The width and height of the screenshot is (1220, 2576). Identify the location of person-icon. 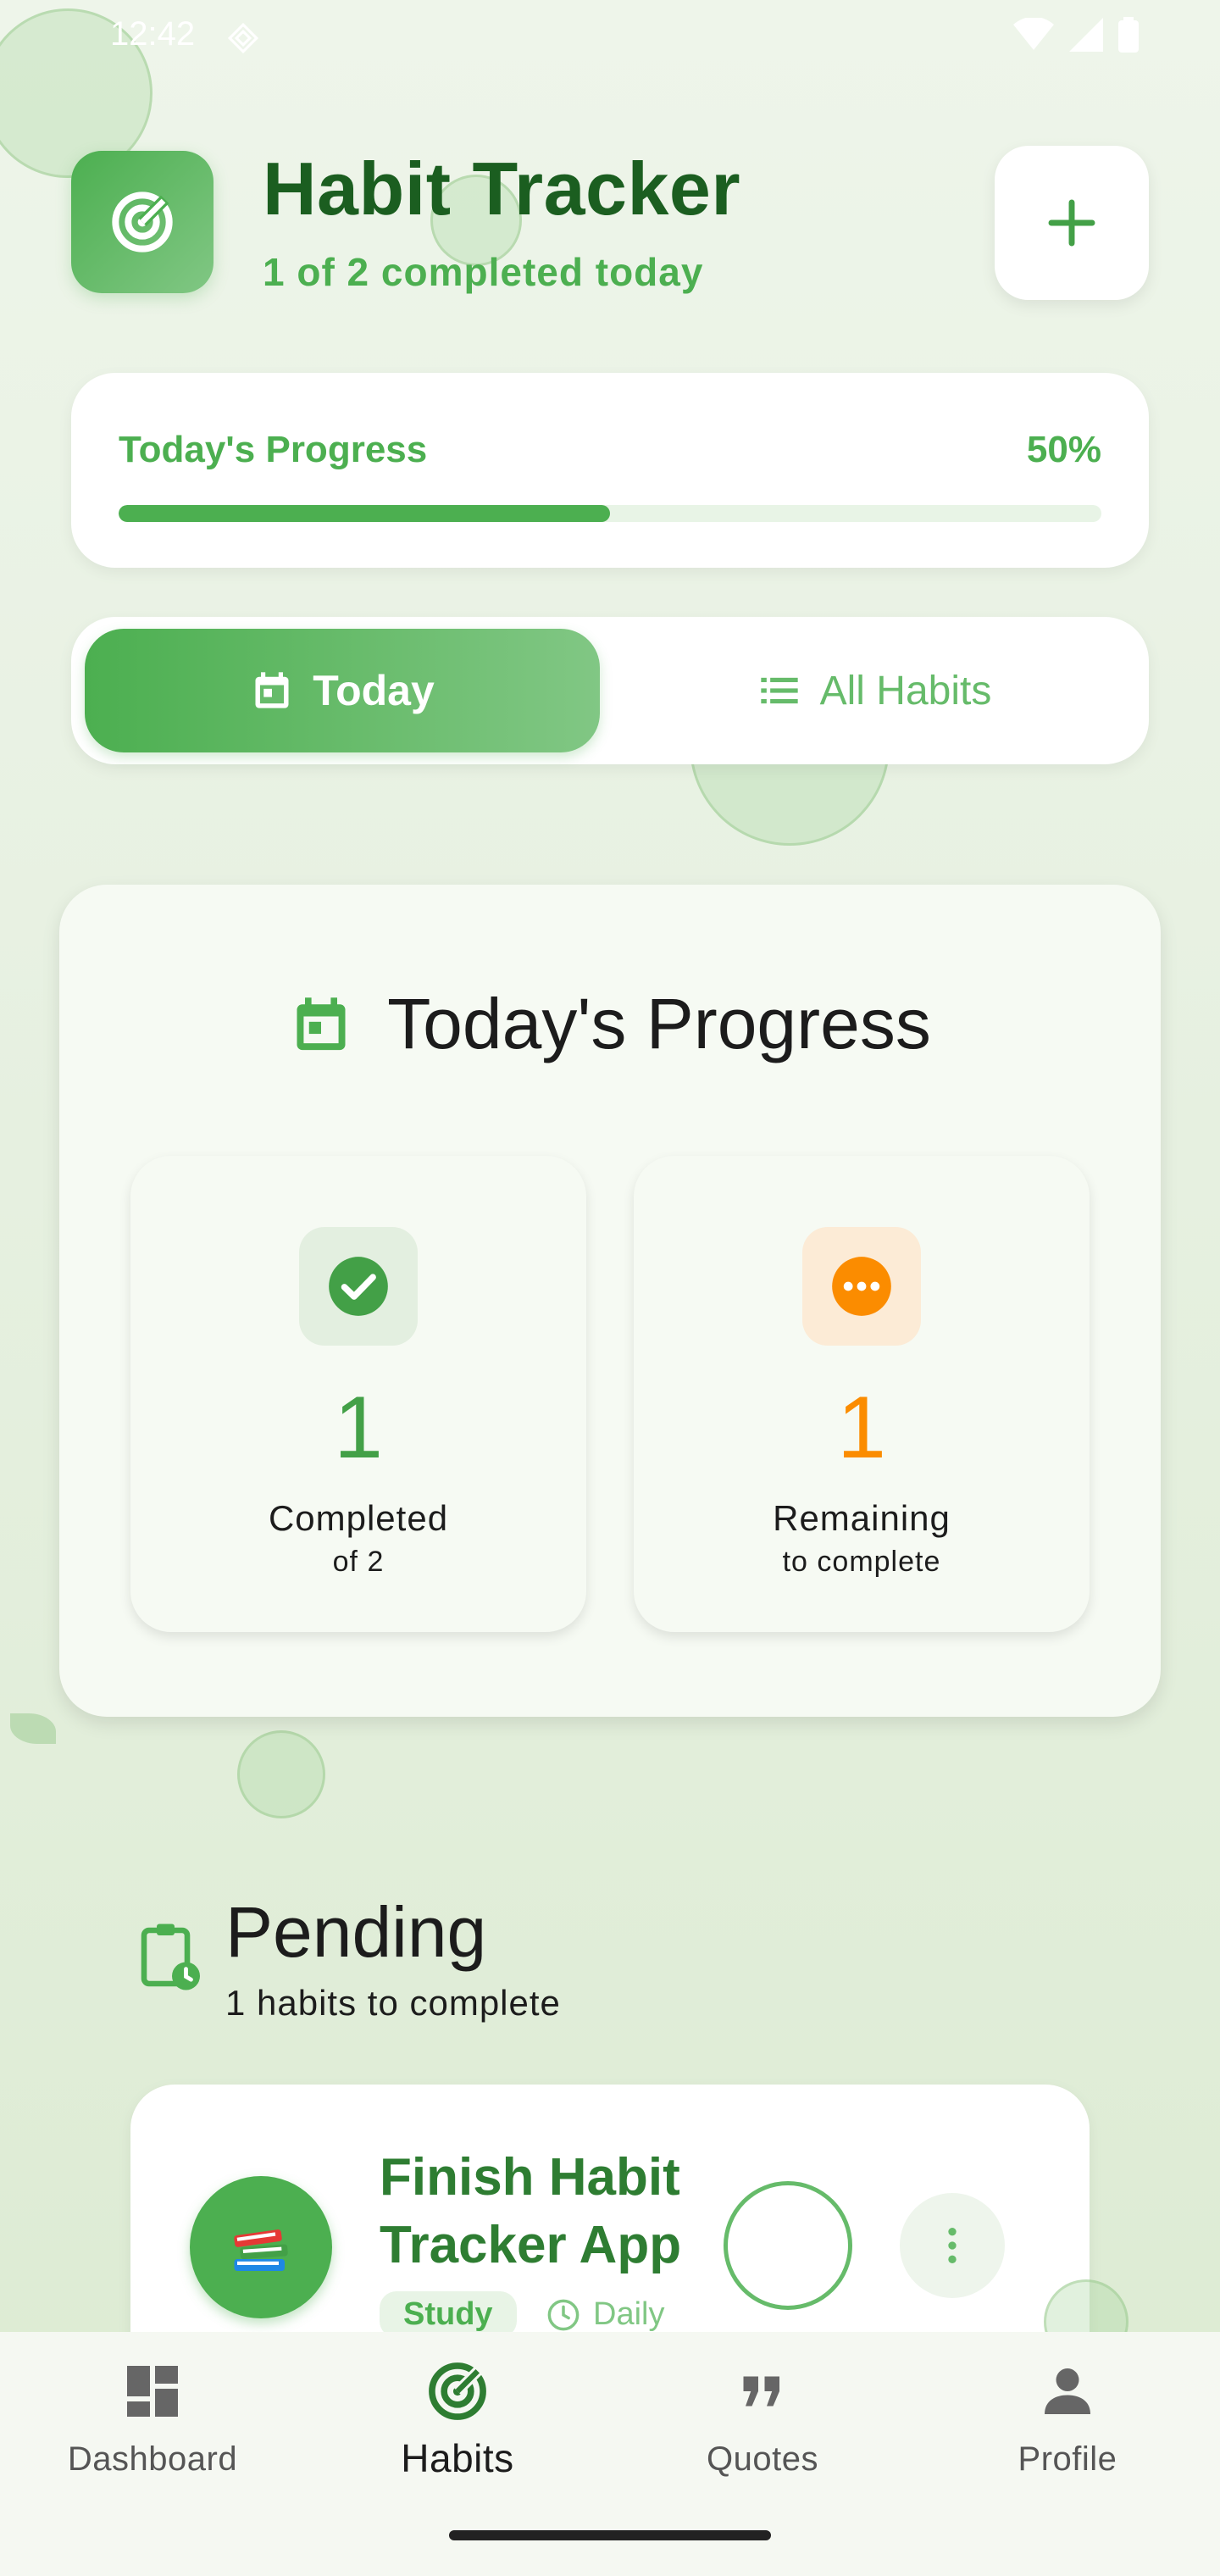
(1067, 2391).